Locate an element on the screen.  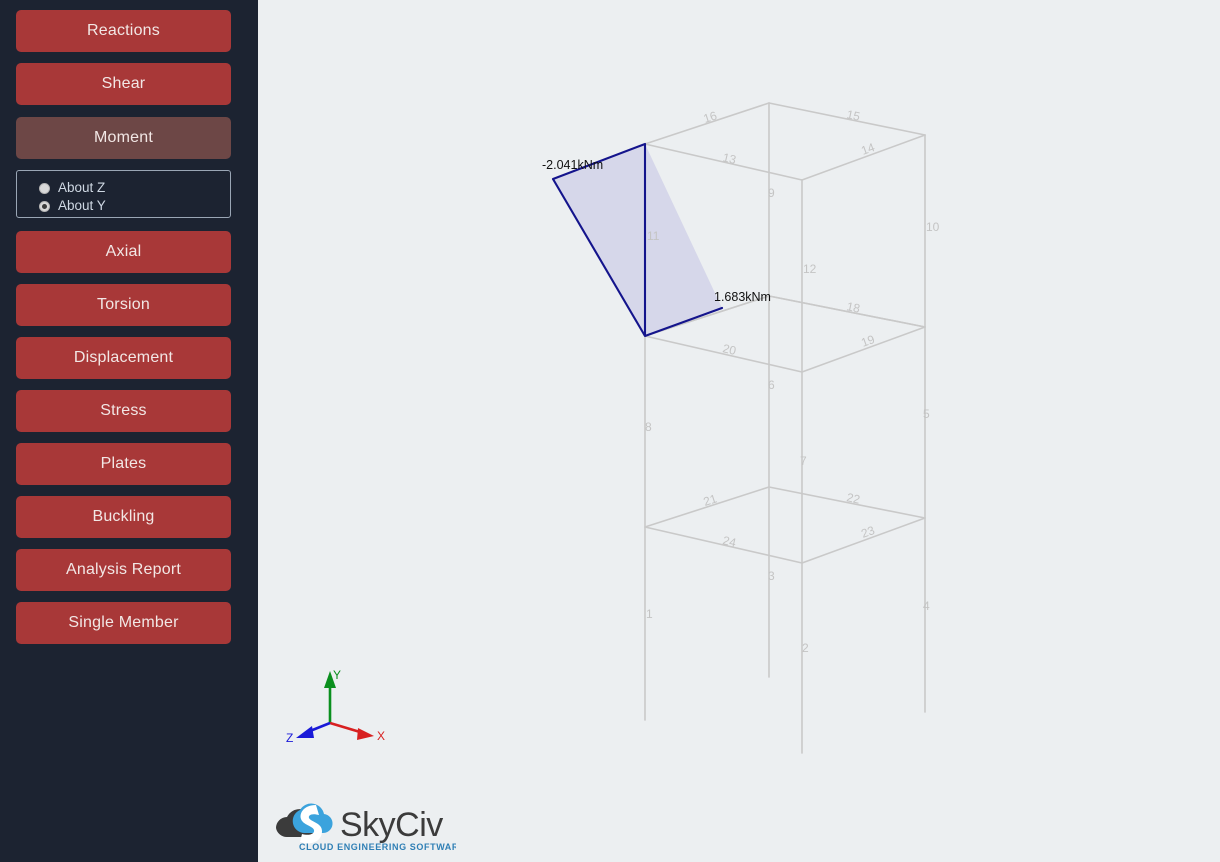
member-label-23: 23 is located at coordinates (868, 532).